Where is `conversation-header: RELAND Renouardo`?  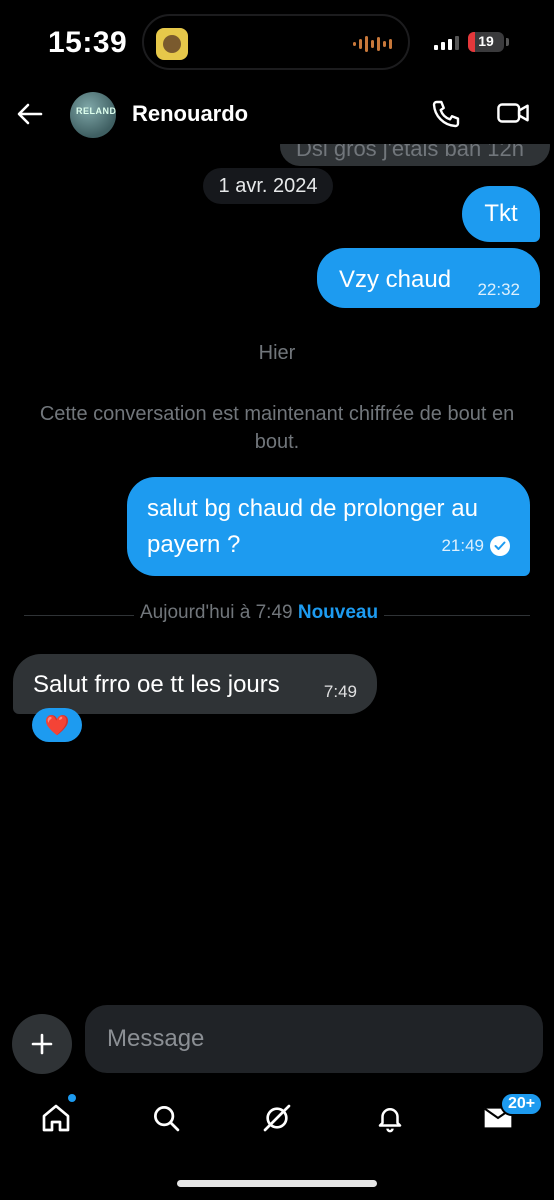
conversation-header: RELAND Renouardo is located at coordinates (277, 114).